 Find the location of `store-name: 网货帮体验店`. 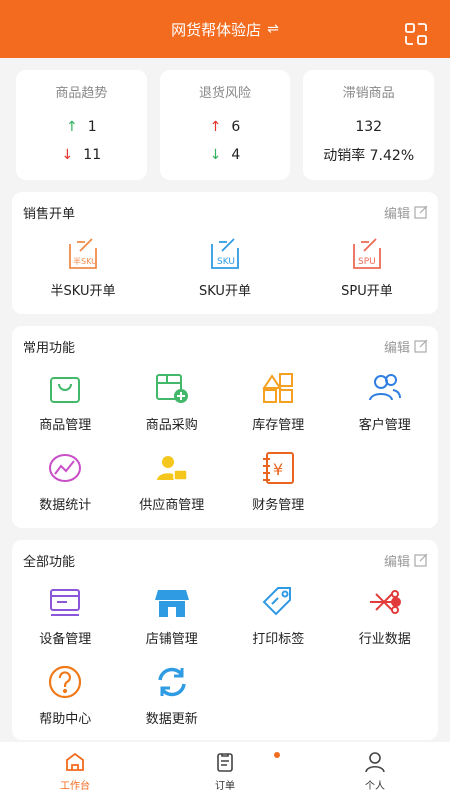

store-name: 网货帮体验店 is located at coordinates (216, 29).